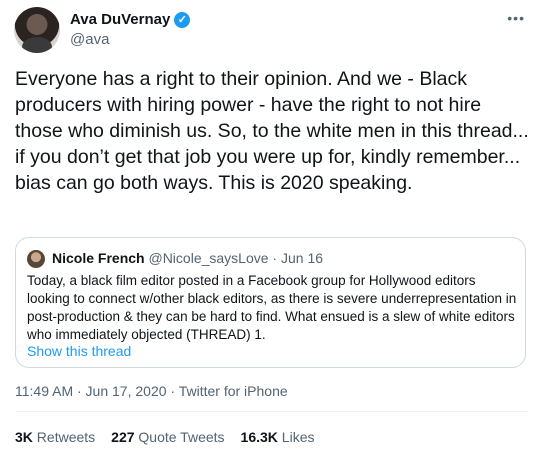 The width and height of the screenshot is (543, 461). What do you see at coordinates (181, 437) in the screenshot?
I see `quote-tweets-label: Quote Tweets` at bounding box center [181, 437].